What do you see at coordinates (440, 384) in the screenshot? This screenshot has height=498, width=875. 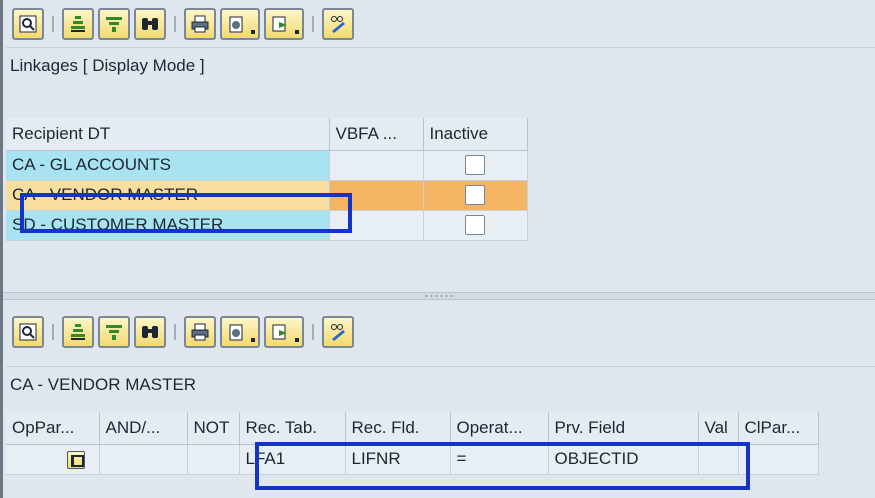 I see `conditions-title: CA - VENDOR MASTER` at bounding box center [440, 384].